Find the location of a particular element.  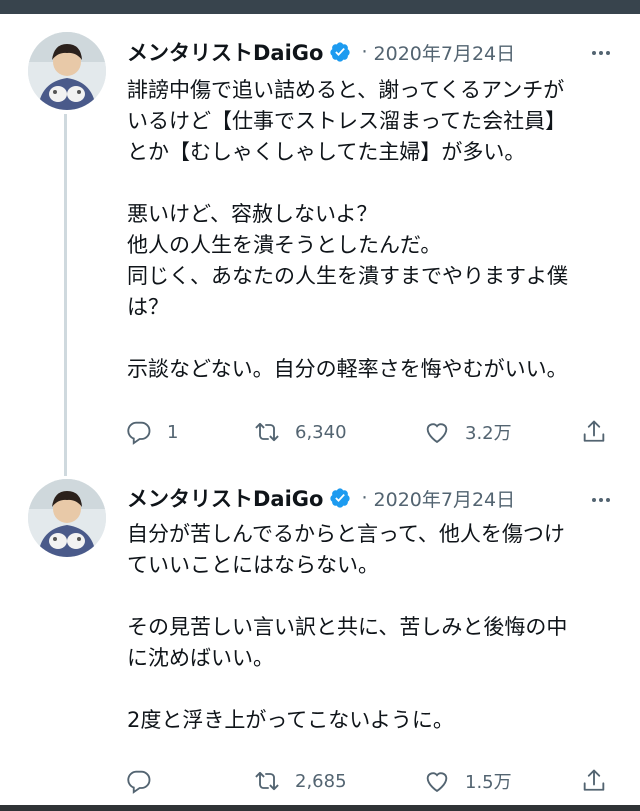

tweet-text-line: は？ is located at coordinates (148, 307).